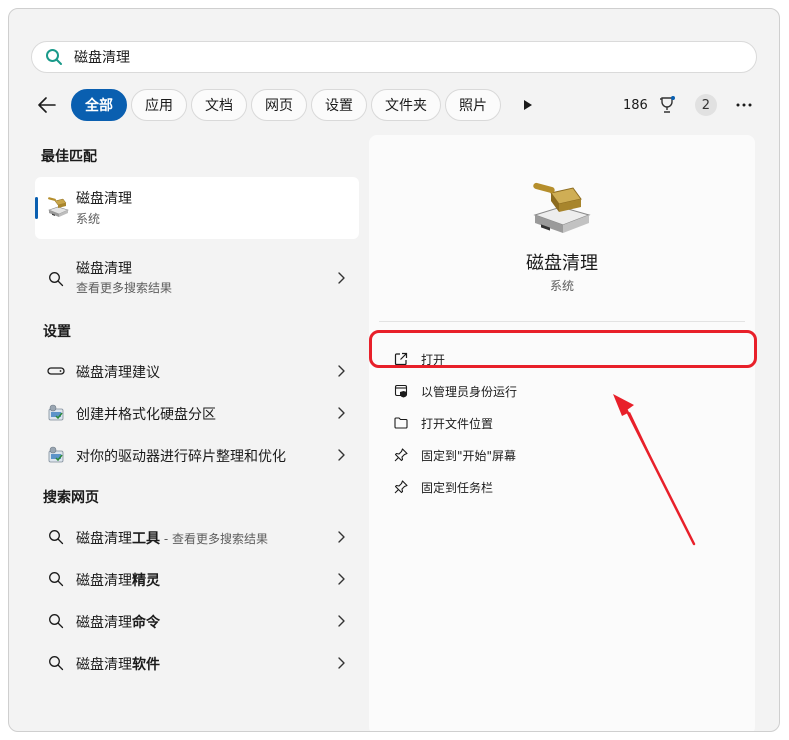 The image size is (789, 740). Describe the element at coordinates (654, 470) in the screenshot. I see `annotation-arrow` at that location.